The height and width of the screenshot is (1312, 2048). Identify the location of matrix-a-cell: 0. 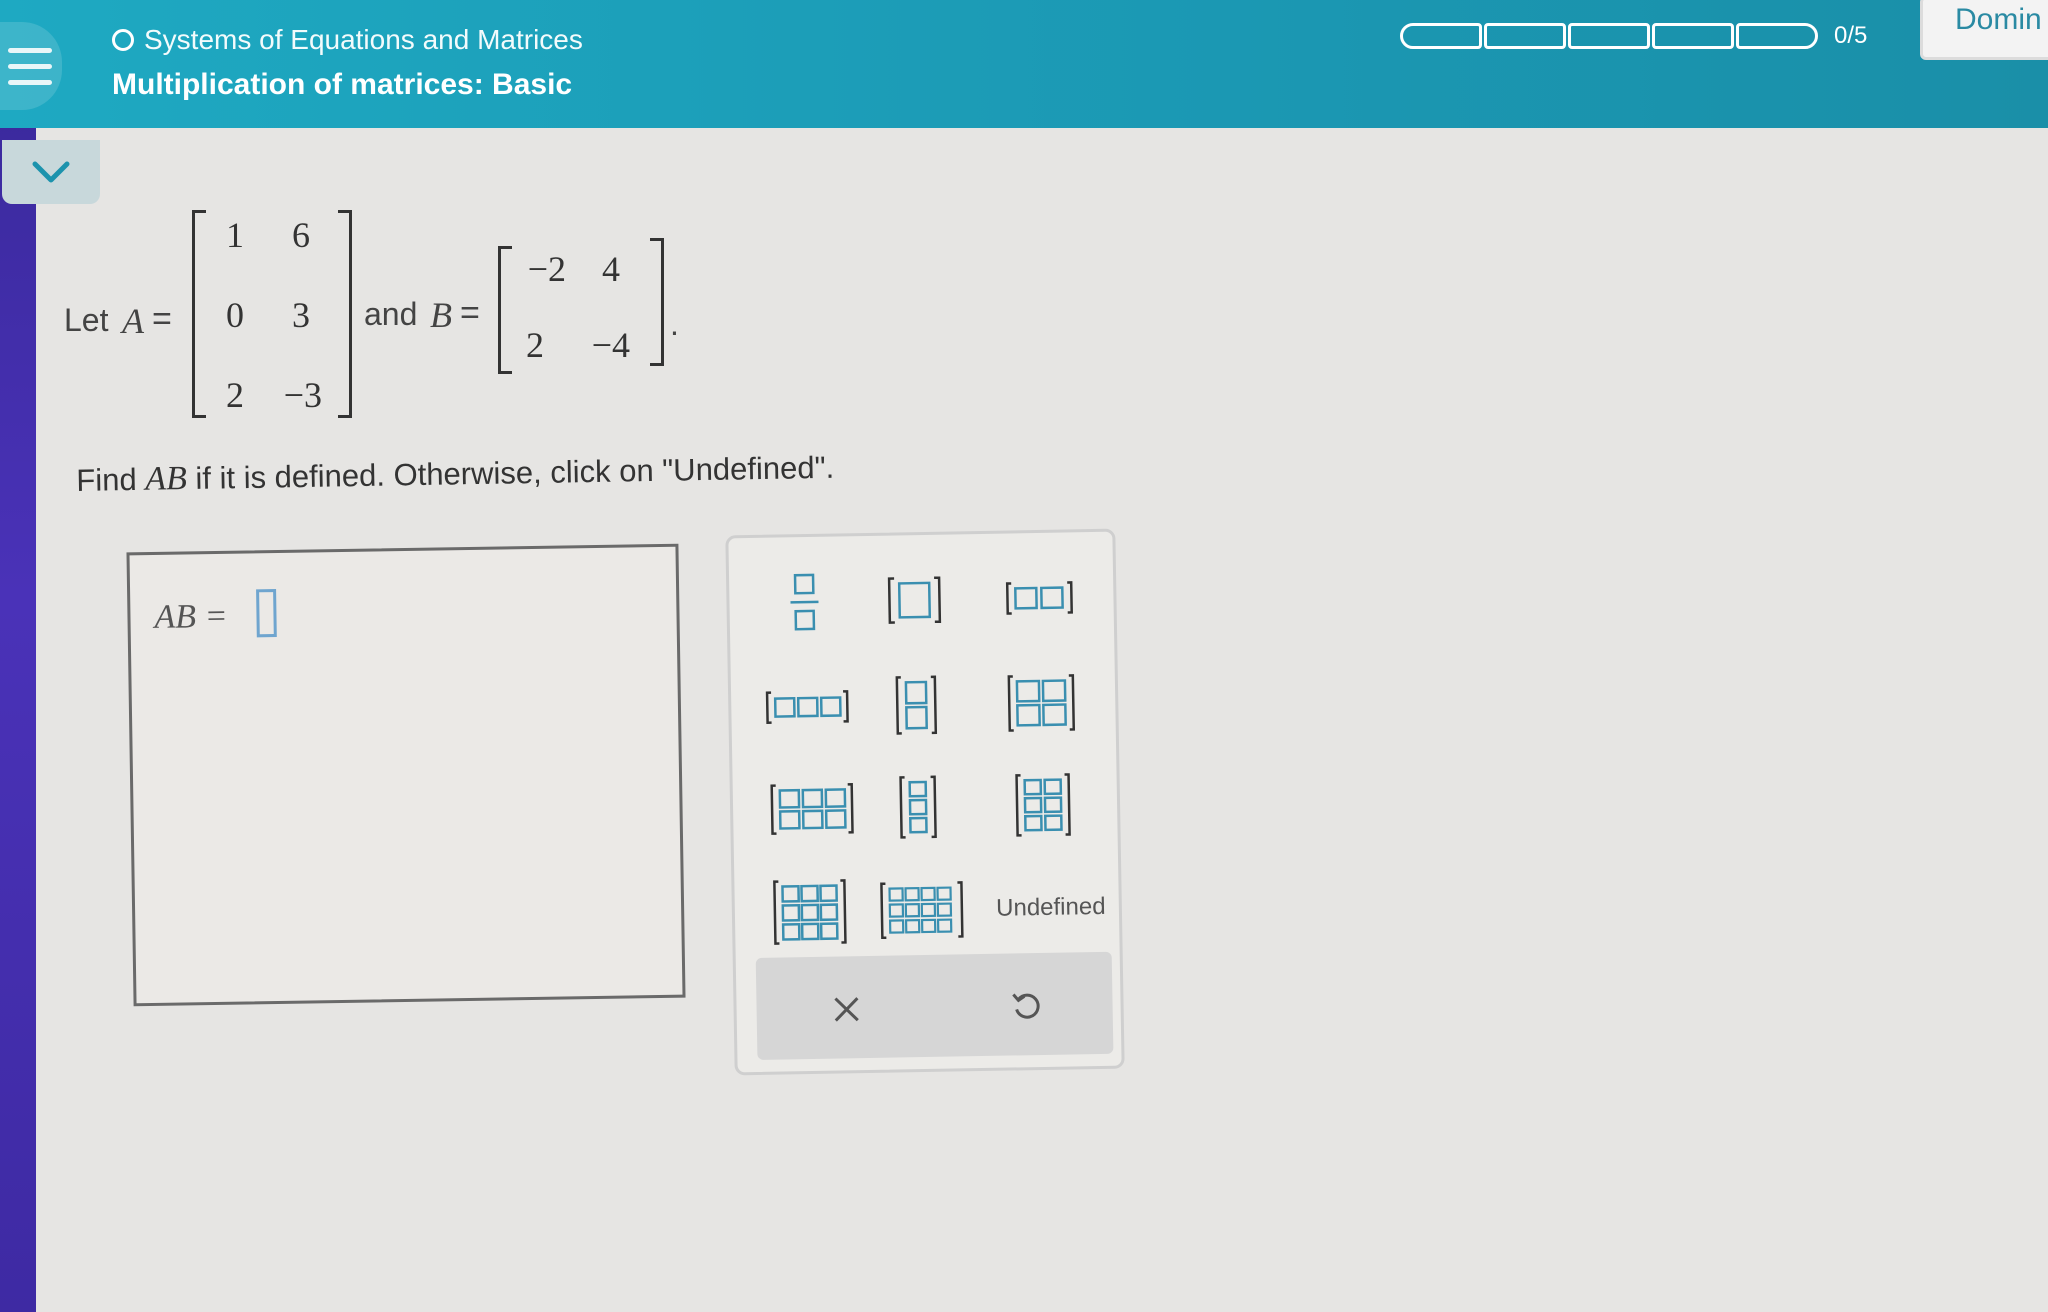
(235, 315).